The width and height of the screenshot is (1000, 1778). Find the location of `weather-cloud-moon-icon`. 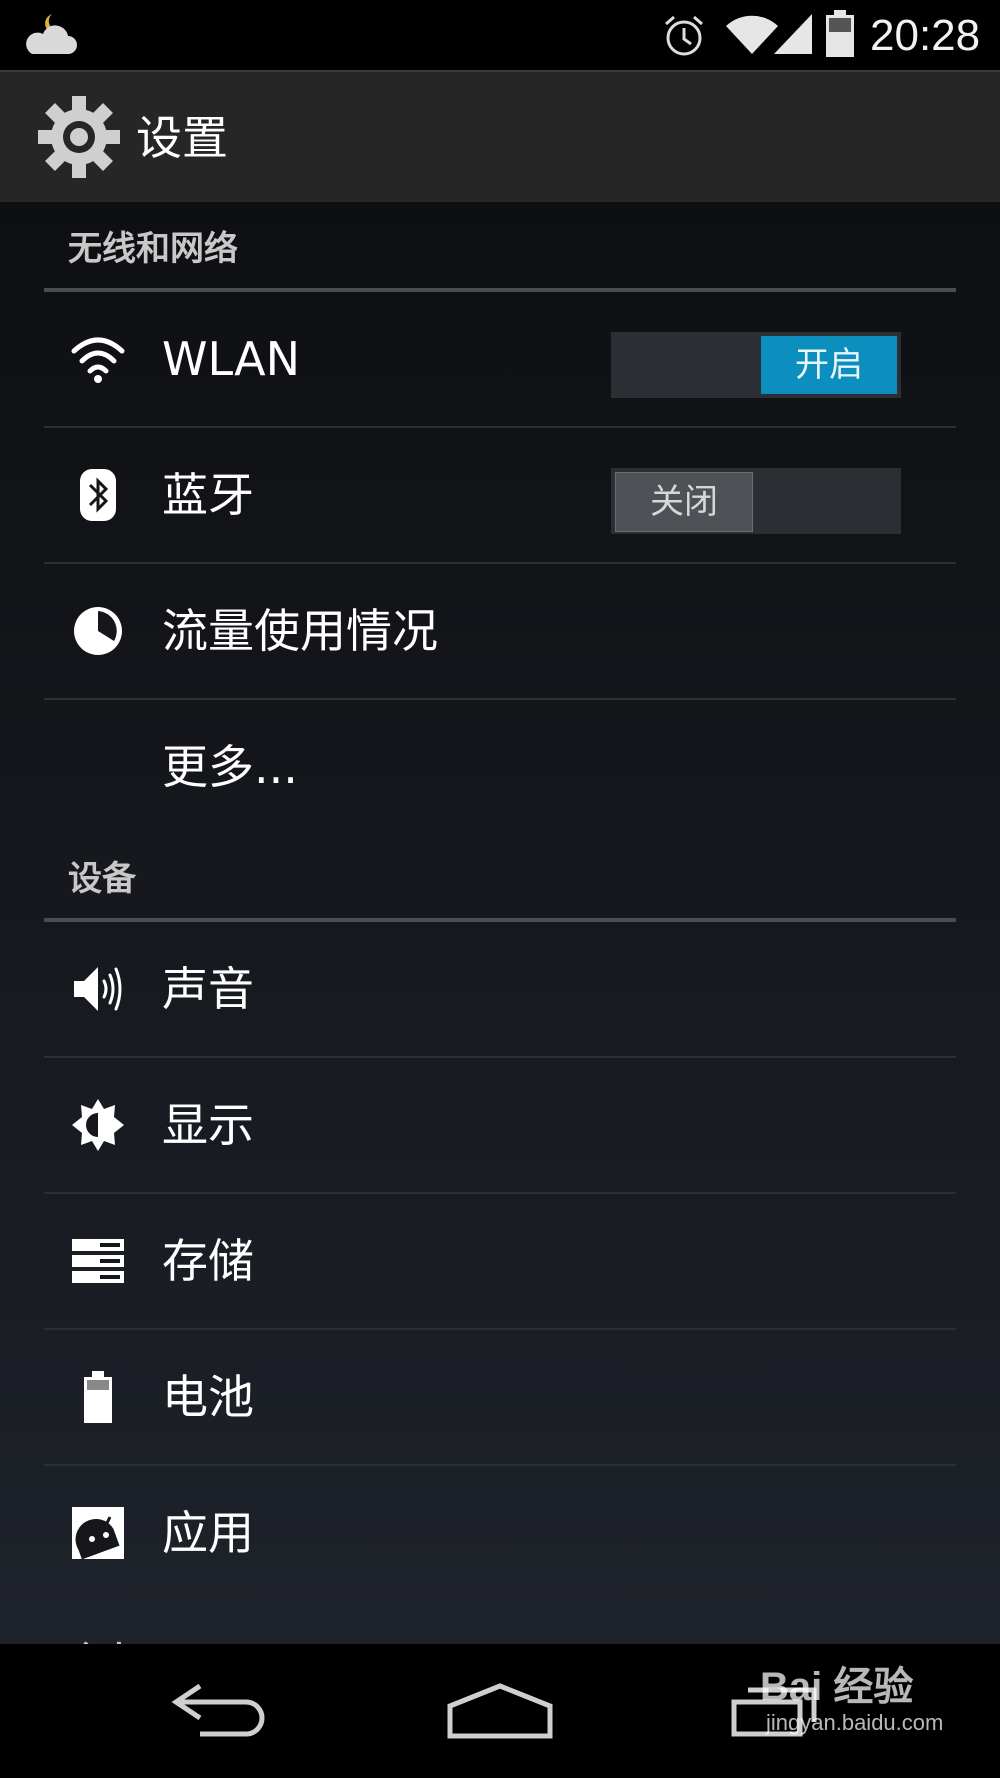

weather-cloud-moon-icon is located at coordinates (51, 34).